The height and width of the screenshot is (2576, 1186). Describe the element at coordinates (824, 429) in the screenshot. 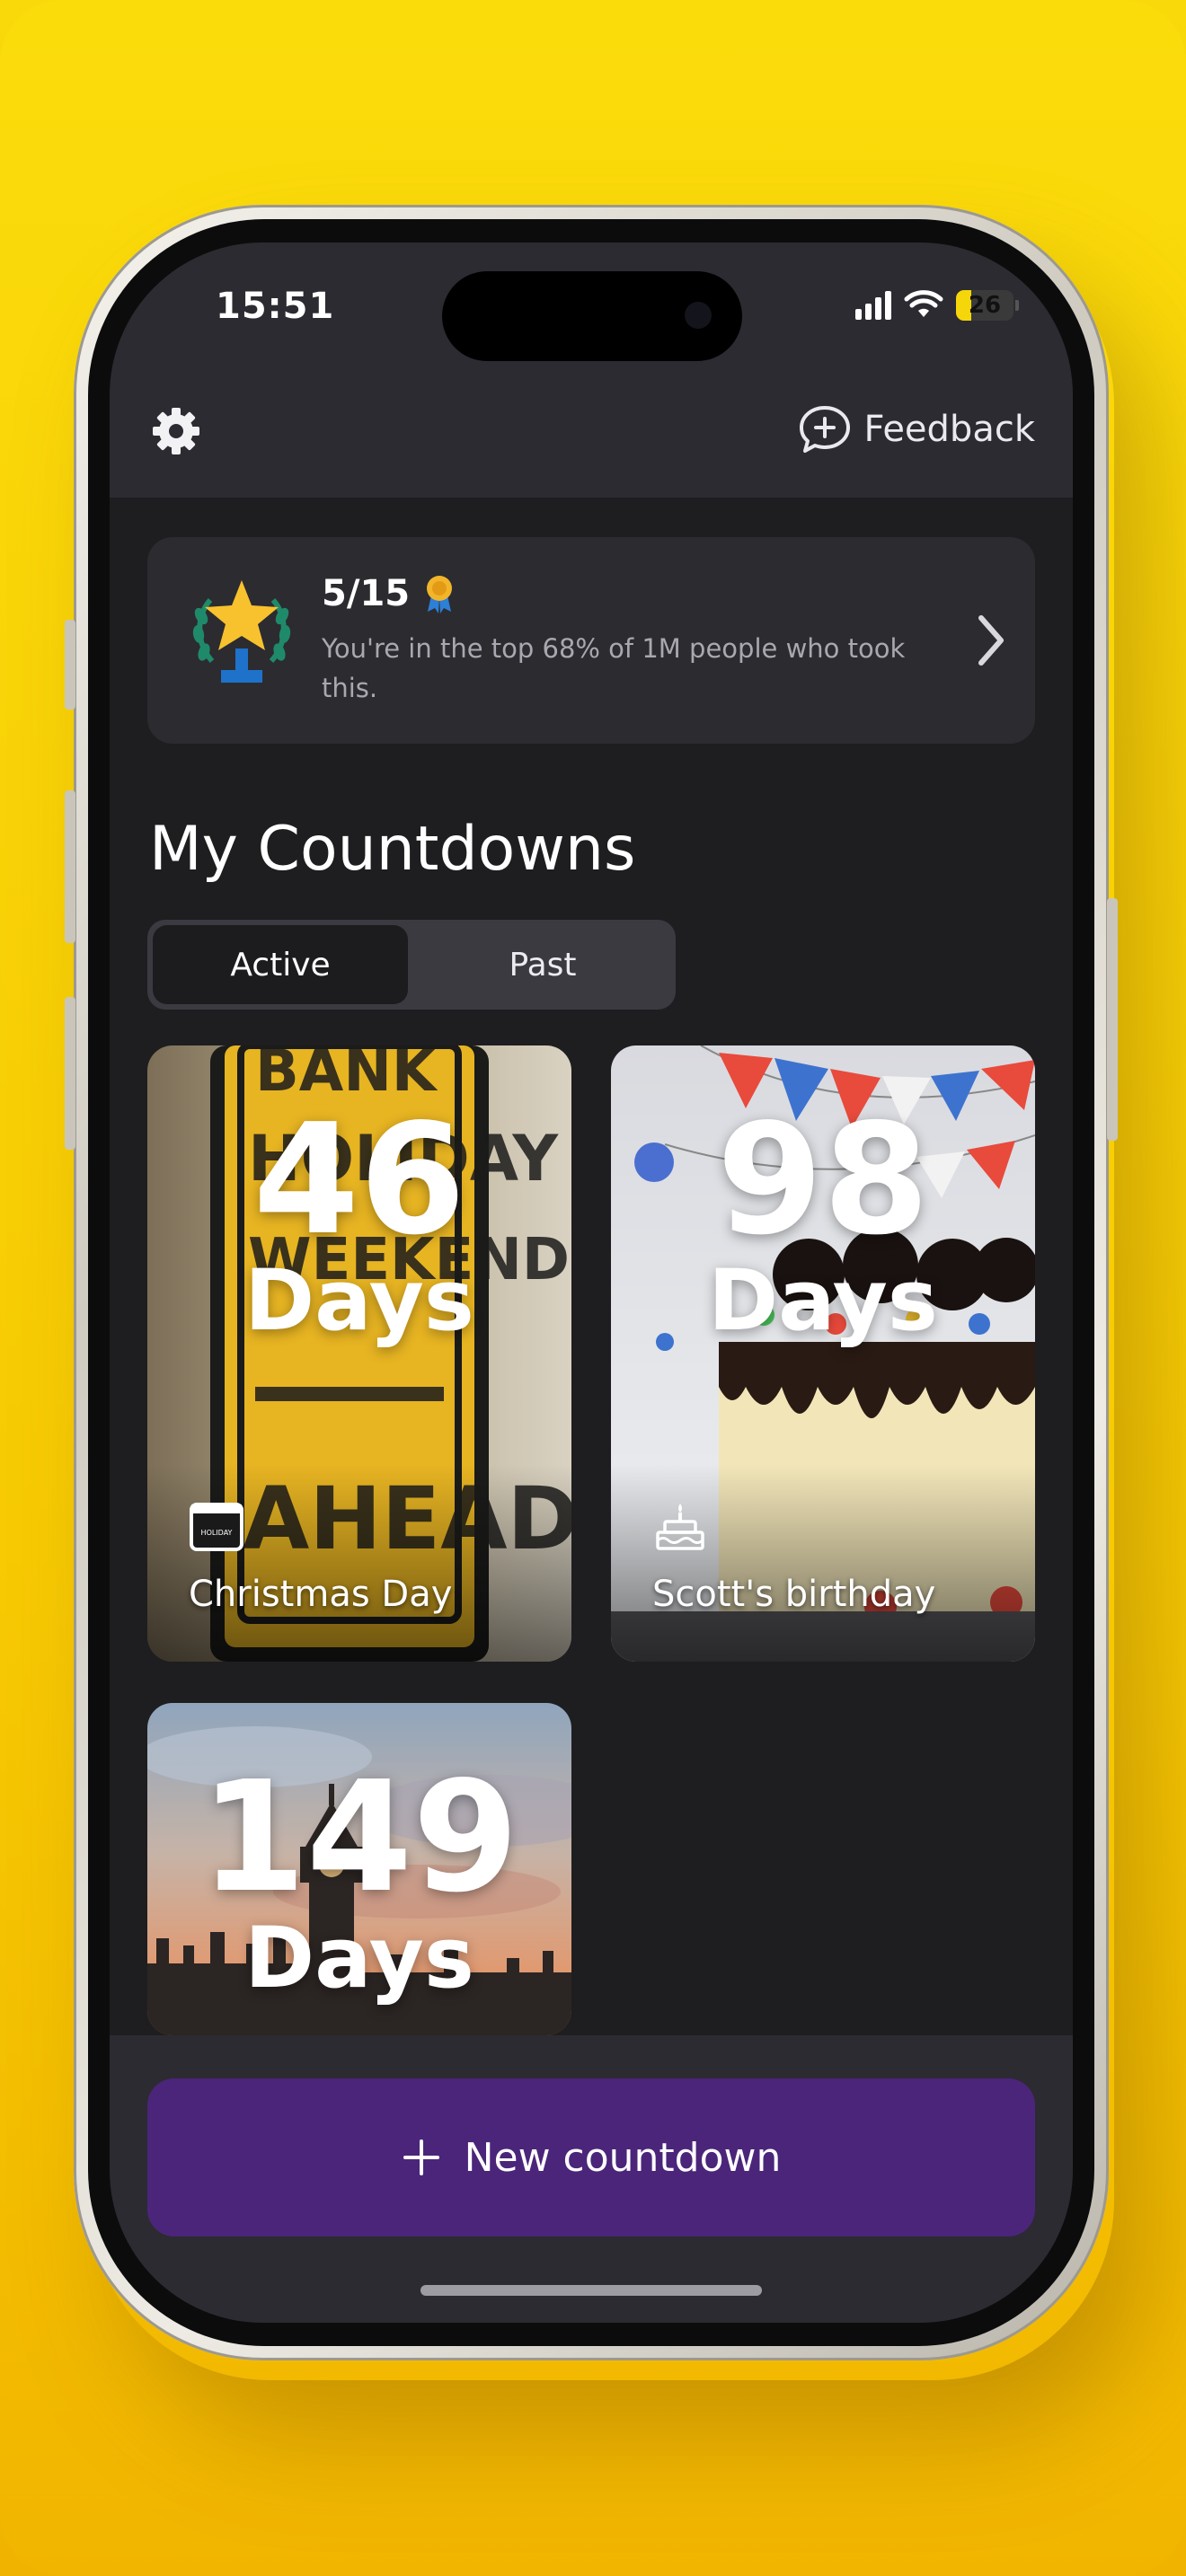

I see `chat-plus-icon` at that location.